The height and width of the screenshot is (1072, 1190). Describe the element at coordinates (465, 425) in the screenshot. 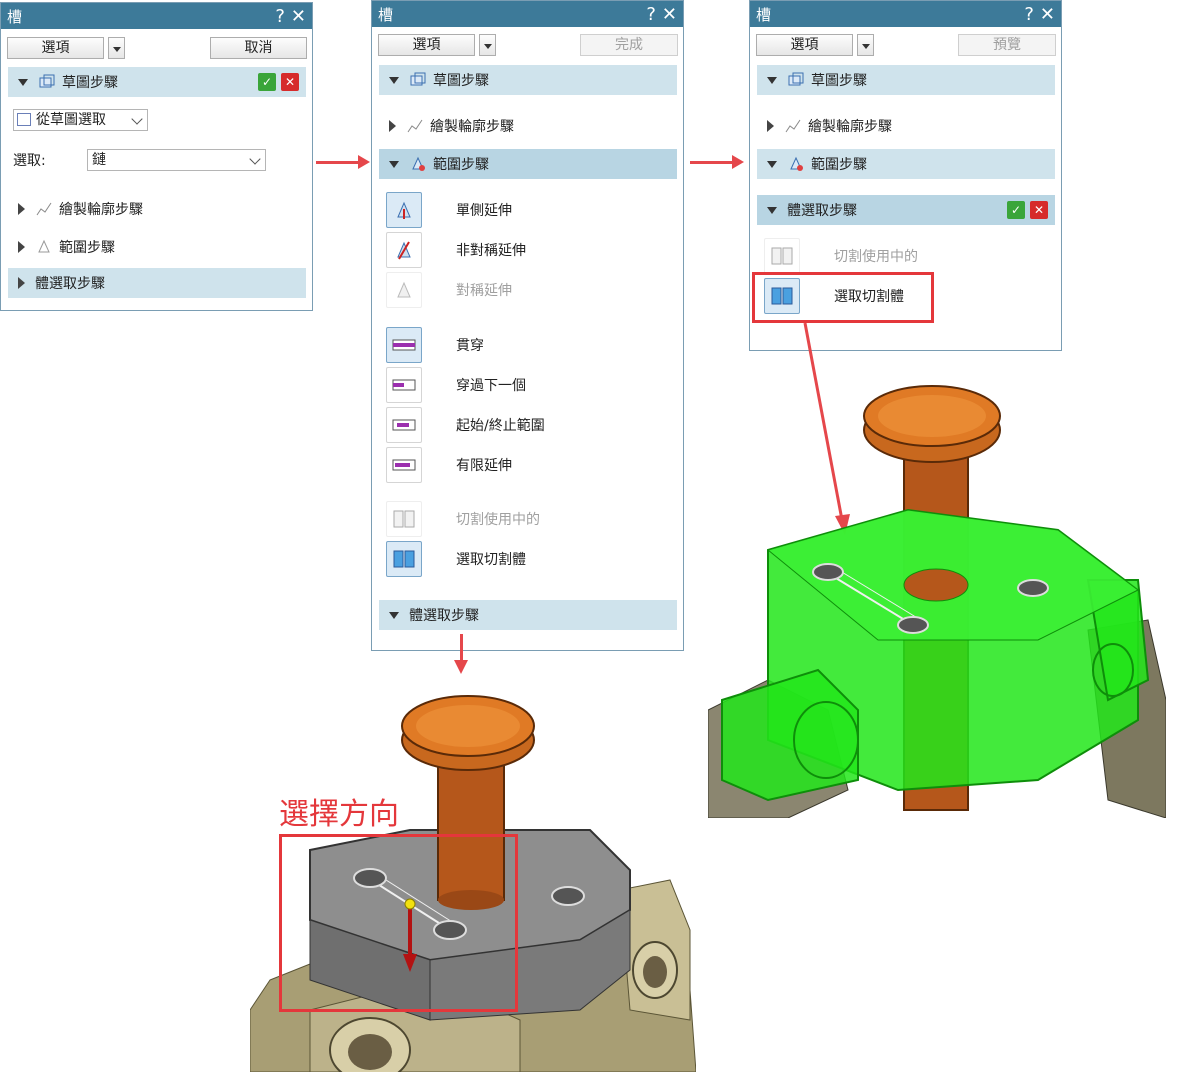

I see `option-from-to: 起始/終止範圍` at that location.